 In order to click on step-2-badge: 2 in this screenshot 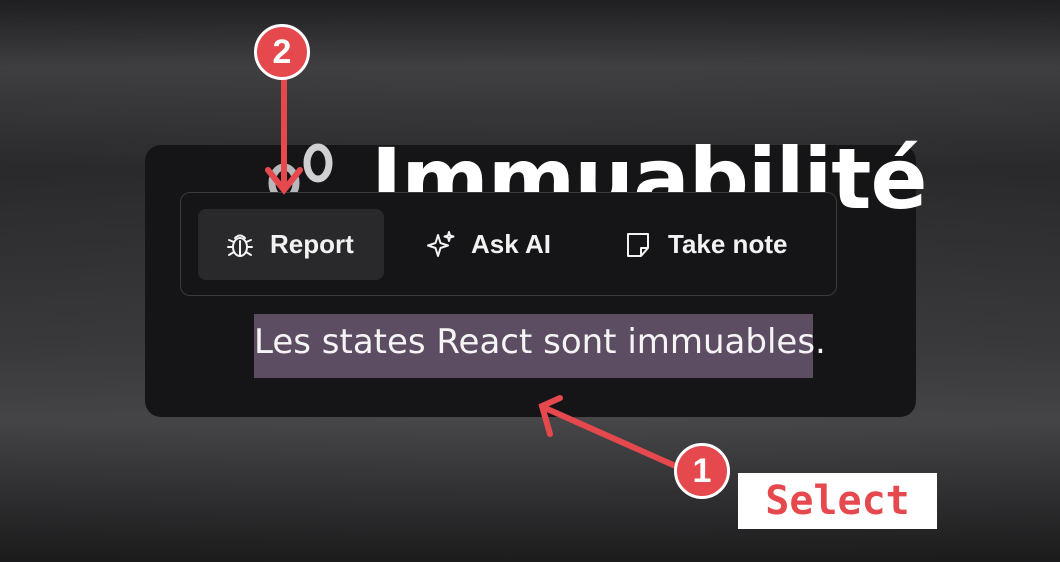, I will do `click(282, 52)`.